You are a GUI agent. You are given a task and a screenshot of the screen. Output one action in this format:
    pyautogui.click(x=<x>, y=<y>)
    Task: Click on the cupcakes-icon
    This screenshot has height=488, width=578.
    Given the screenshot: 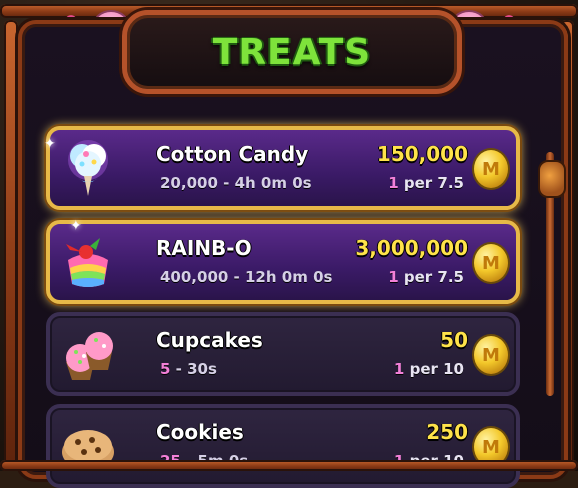 What is the action you would take?
    pyautogui.click(x=88, y=354)
    